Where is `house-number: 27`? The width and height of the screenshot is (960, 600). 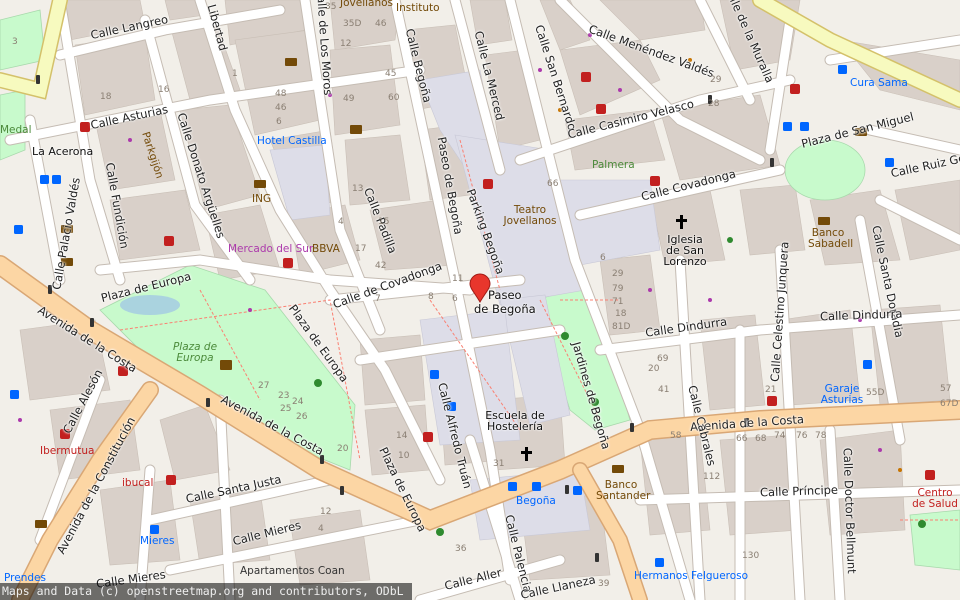 house-number: 27 is located at coordinates (264, 386).